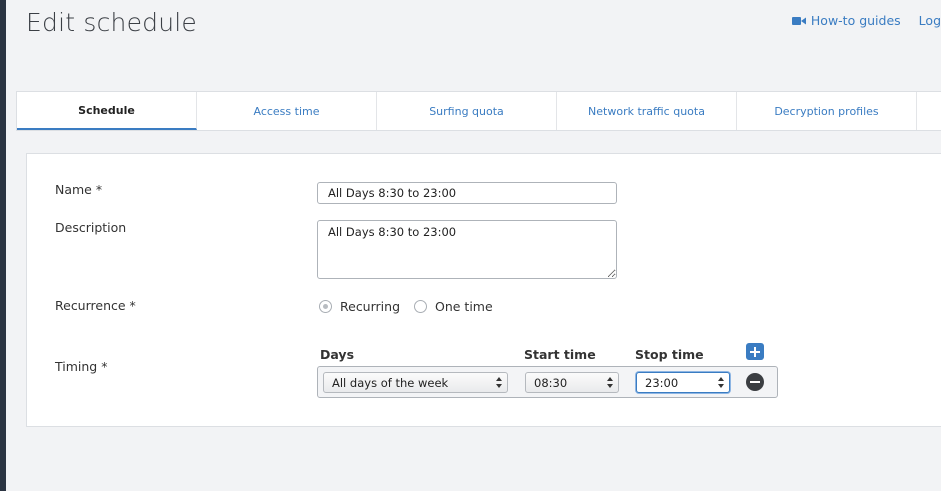 The width and height of the screenshot is (941, 491). What do you see at coordinates (79, 189) in the screenshot?
I see `name-label: Name *` at bounding box center [79, 189].